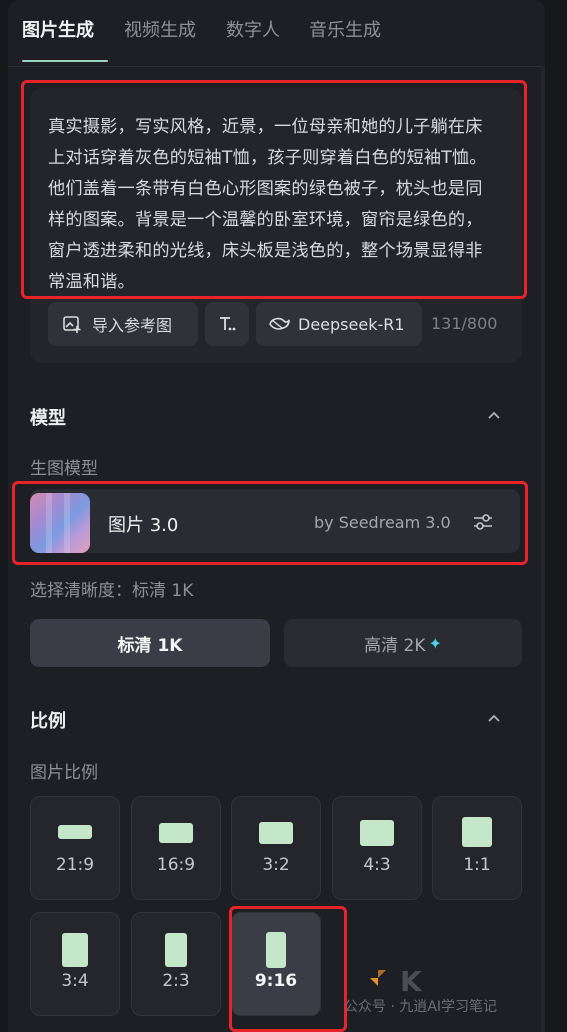 Image resolution: width=567 pixels, height=1032 pixels. I want to click on ratio-label: 1:1, so click(477, 865).